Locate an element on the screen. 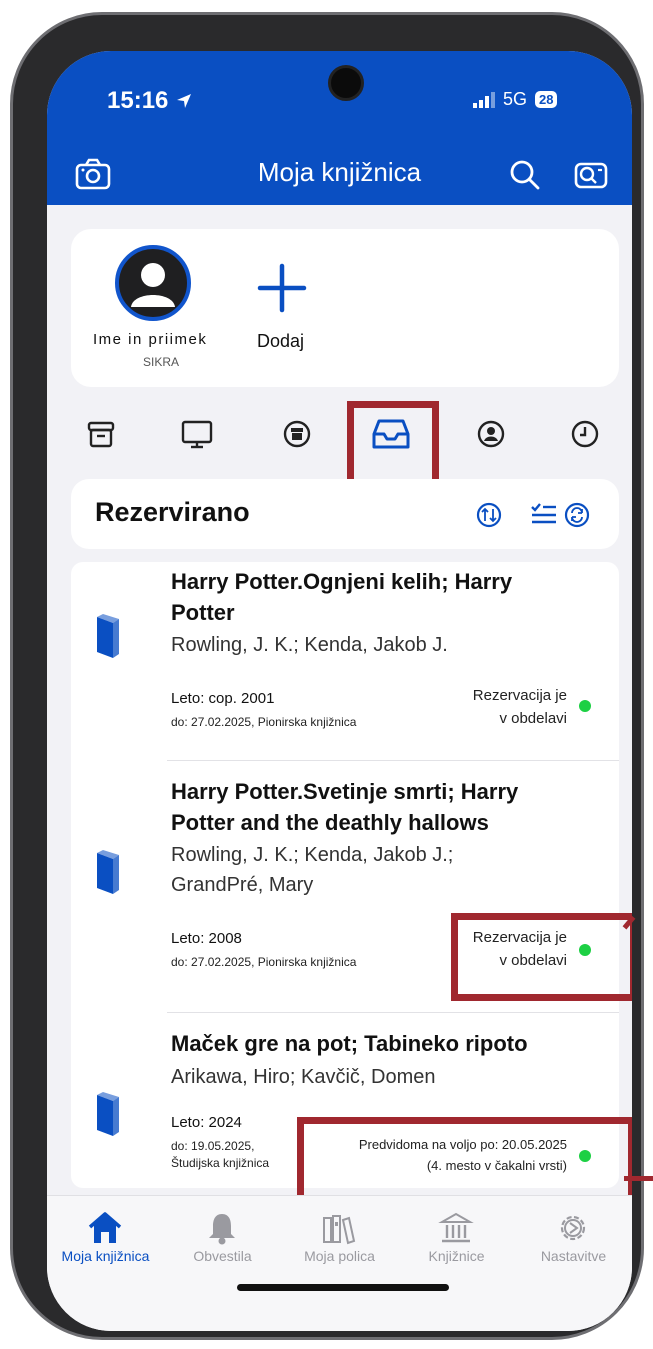  section-title: Rezervirano is located at coordinates (172, 512).